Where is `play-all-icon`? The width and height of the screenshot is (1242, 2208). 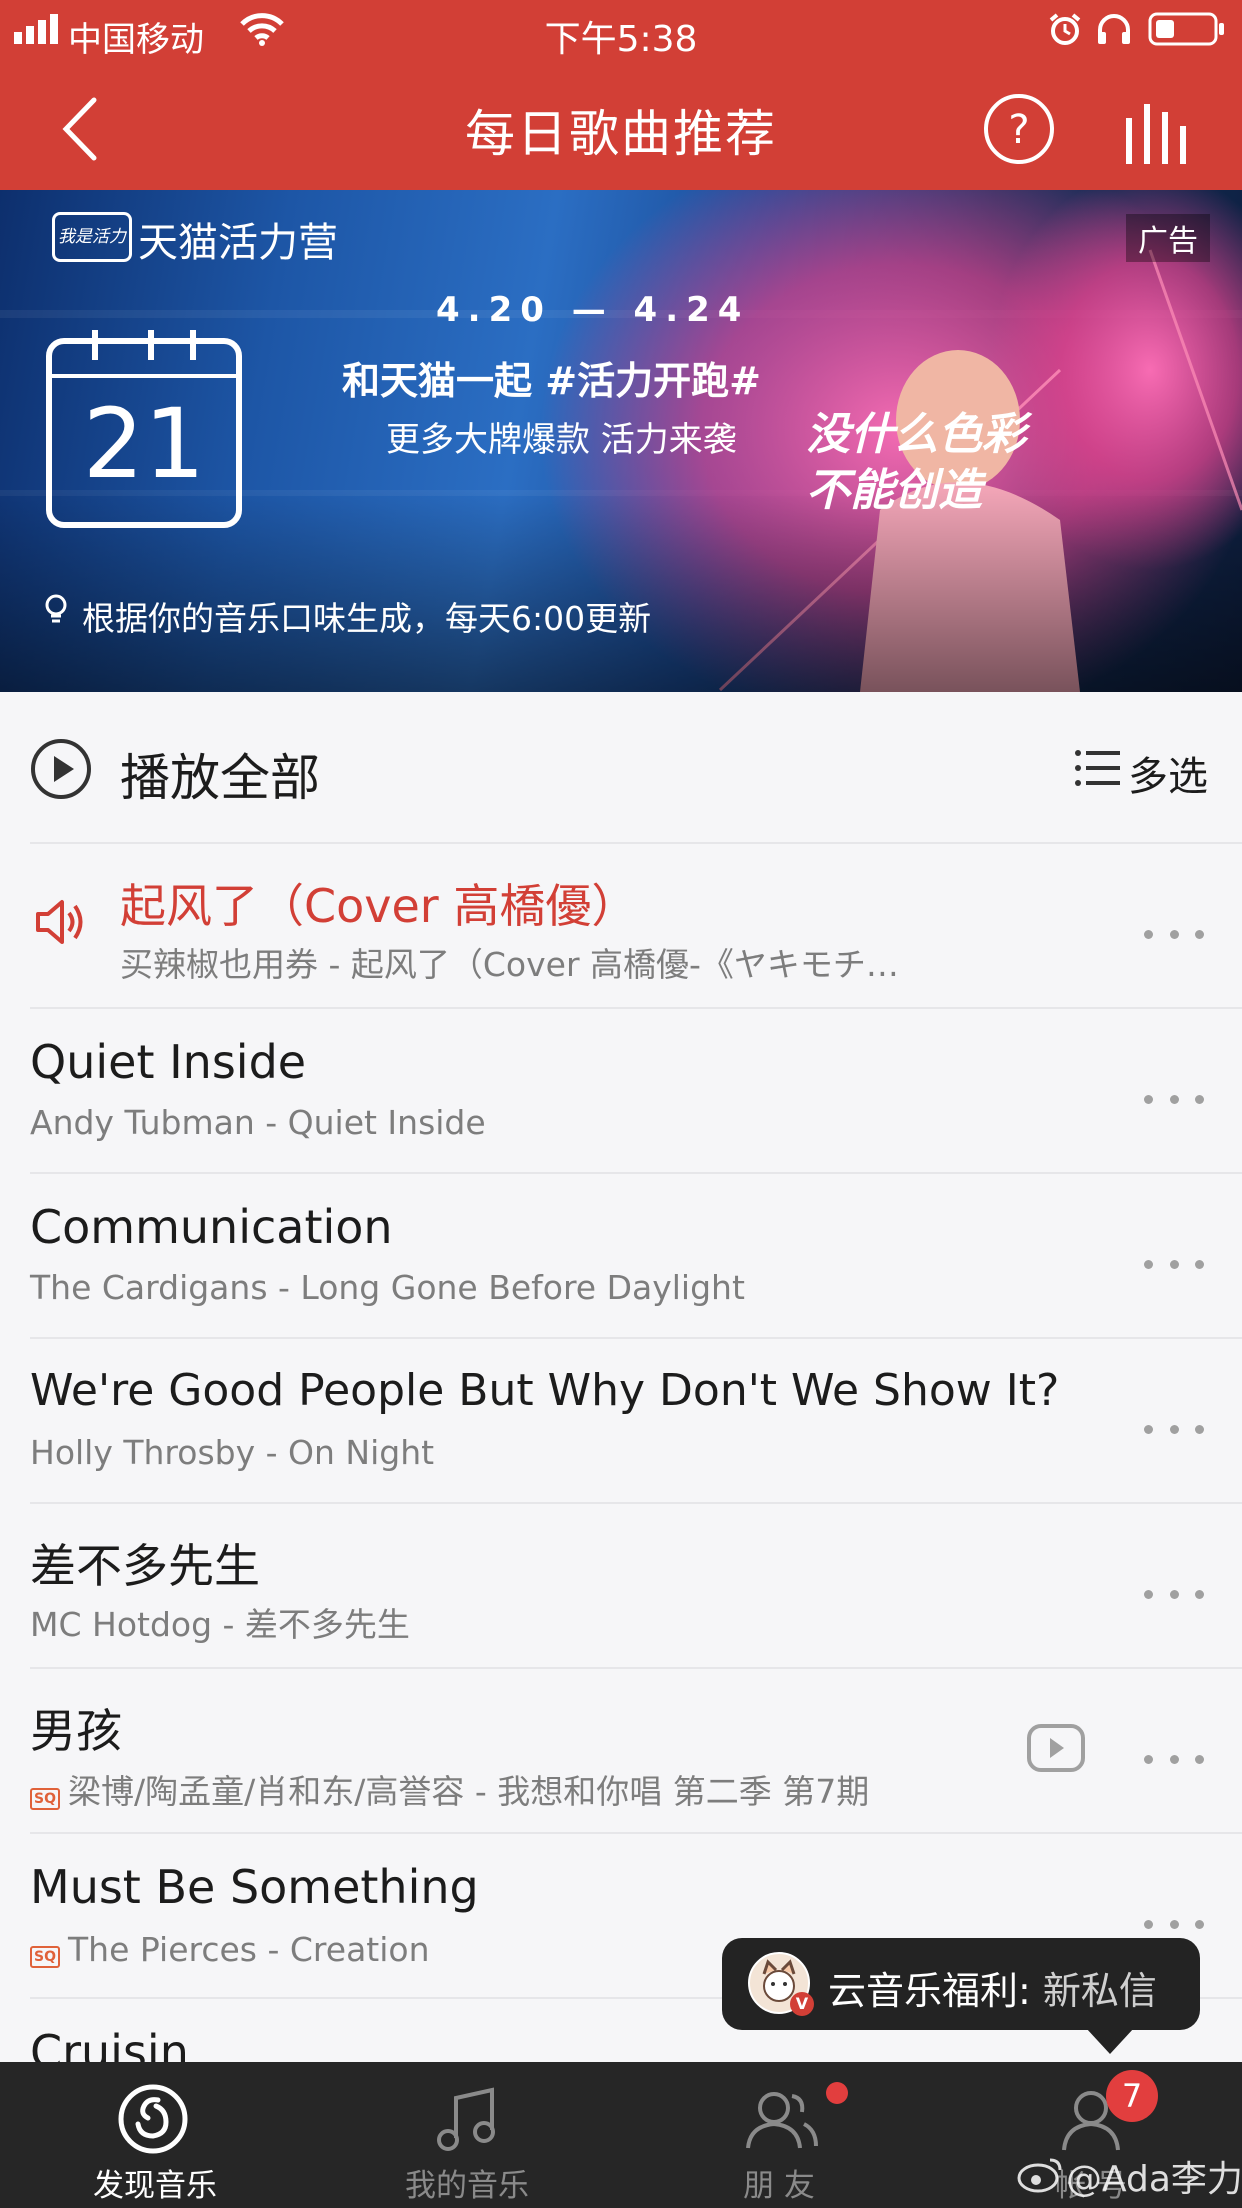 play-all-icon is located at coordinates (61, 769).